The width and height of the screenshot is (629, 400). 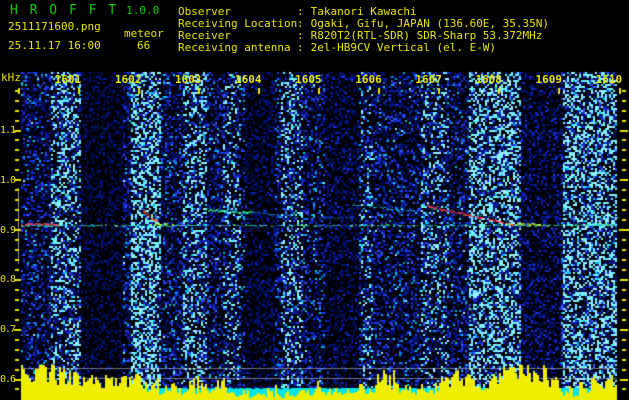 What do you see at coordinates (8, 230) in the screenshot?
I see `freq-axis-label: 0.9` at bounding box center [8, 230].